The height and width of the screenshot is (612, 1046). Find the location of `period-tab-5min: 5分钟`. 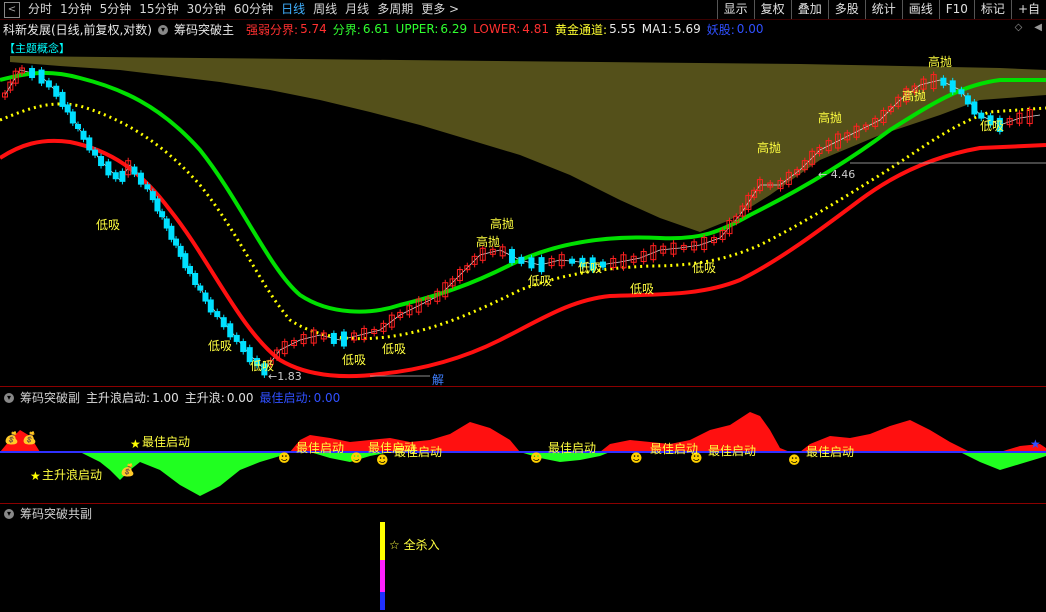

period-tab-5min: 5分钟 is located at coordinates (116, 9).